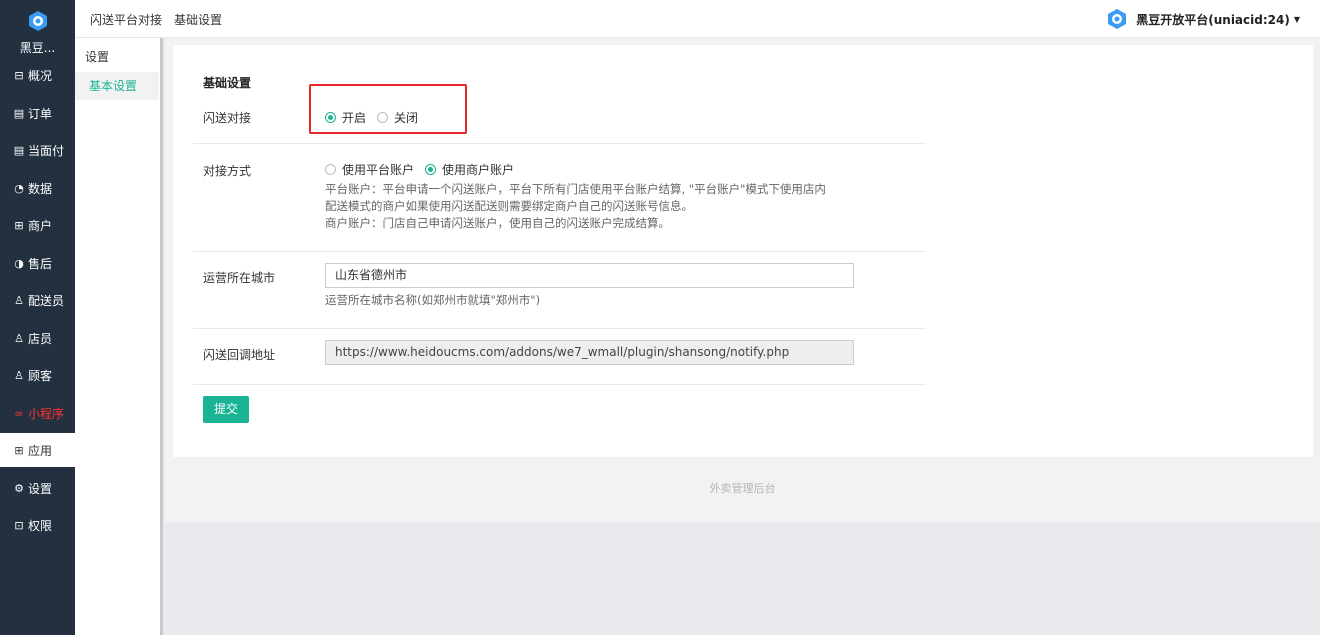 This screenshot has height=635, width=1320. I want to click on sidebar-item-label: 顾客, so click(40, 375).